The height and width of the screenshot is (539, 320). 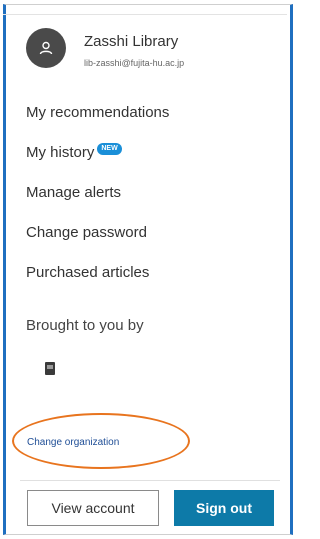 I want to click on menu-item-manage-alerts: Manage alerts, so click(x=73, y=192).